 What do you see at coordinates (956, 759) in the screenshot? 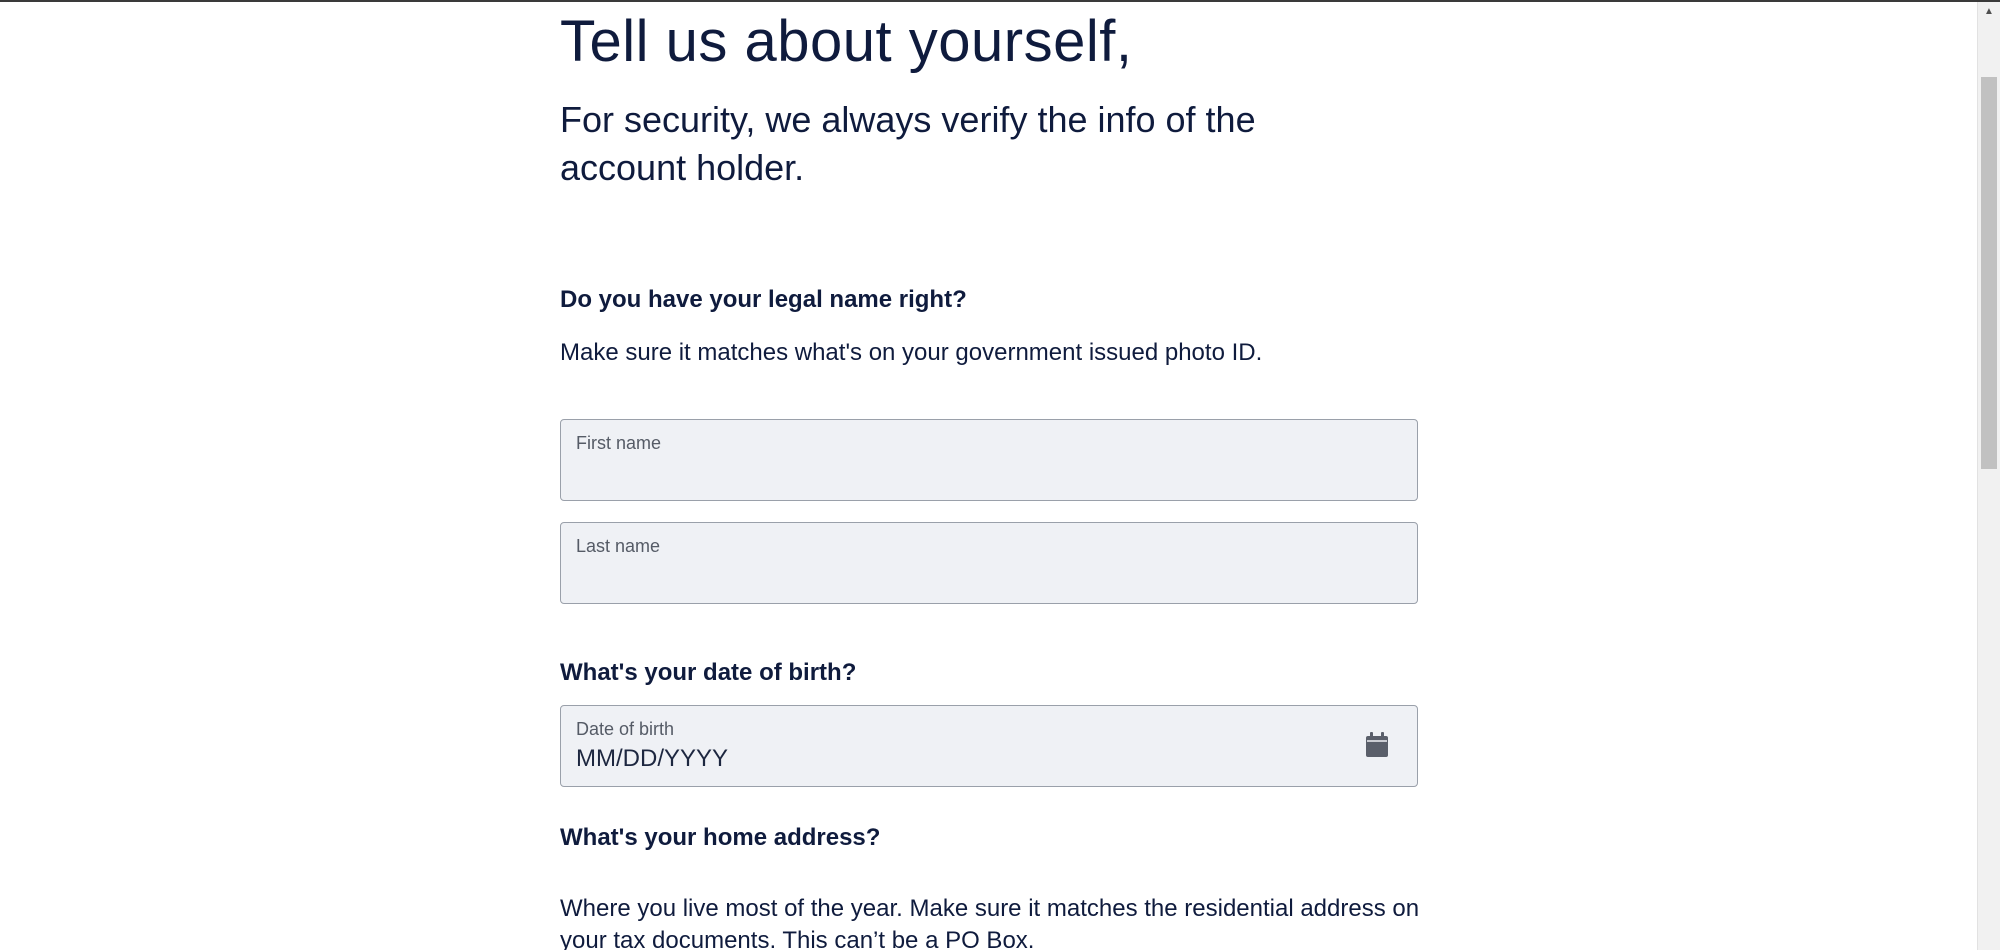
I see `date-of-birth-input` at bounding box center [956, 759].